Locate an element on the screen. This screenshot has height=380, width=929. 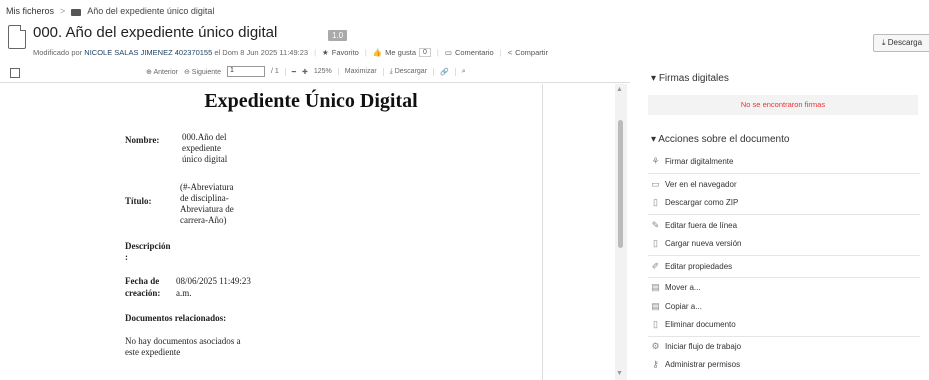
breadcrumb-root: Mis ficheros is located at coordinates (30, 11).